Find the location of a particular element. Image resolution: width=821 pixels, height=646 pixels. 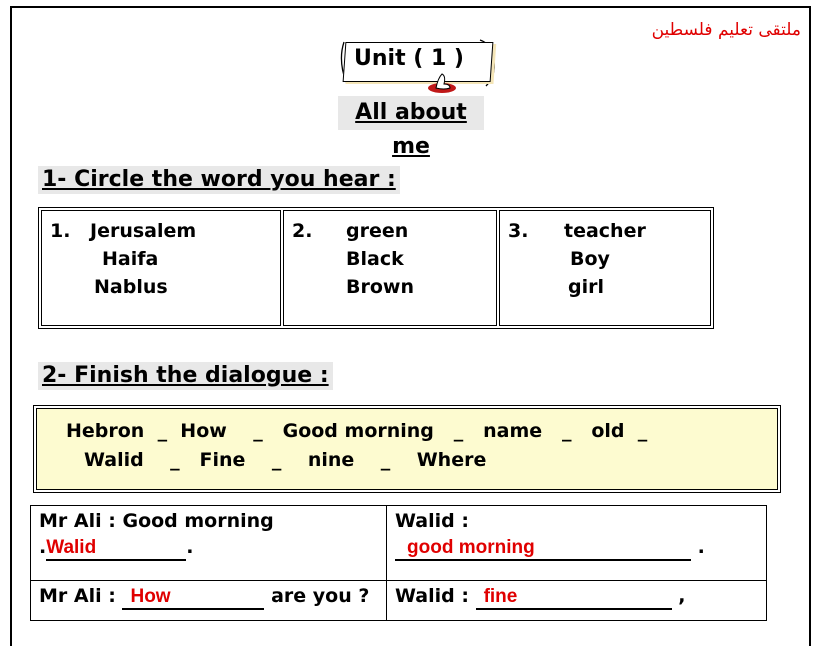

word-option: Jerusalem is located at coordinates (143, 231).